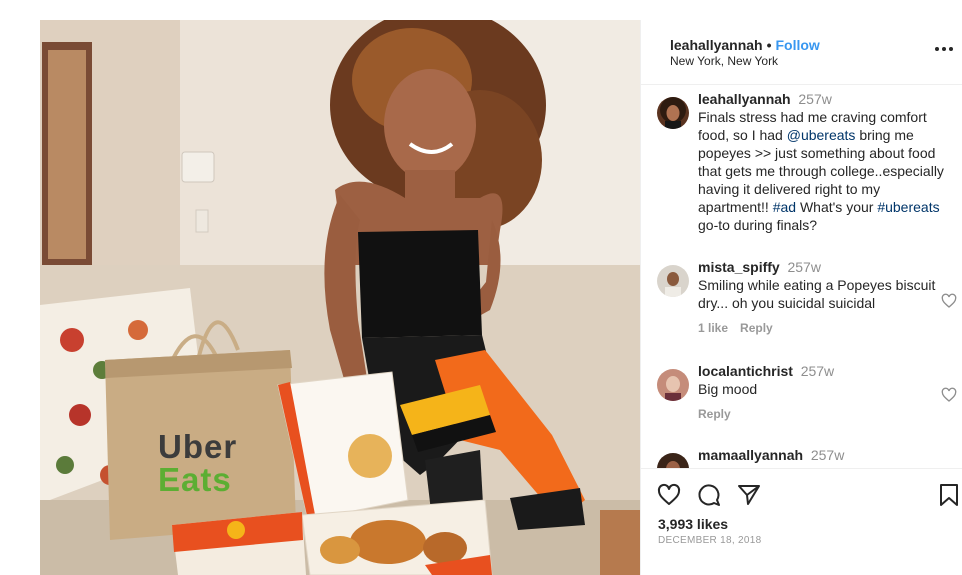  I want to click on comment-likes-count: 1 like, so click(713, 328).